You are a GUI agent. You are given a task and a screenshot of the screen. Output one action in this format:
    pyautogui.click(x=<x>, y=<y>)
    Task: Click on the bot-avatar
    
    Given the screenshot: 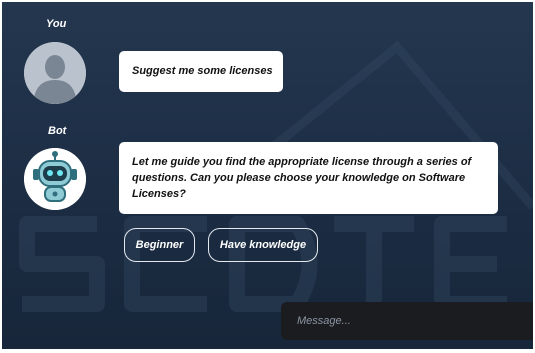 What is the action you would take?
    pyautogui.click(x=55, y=179)
    